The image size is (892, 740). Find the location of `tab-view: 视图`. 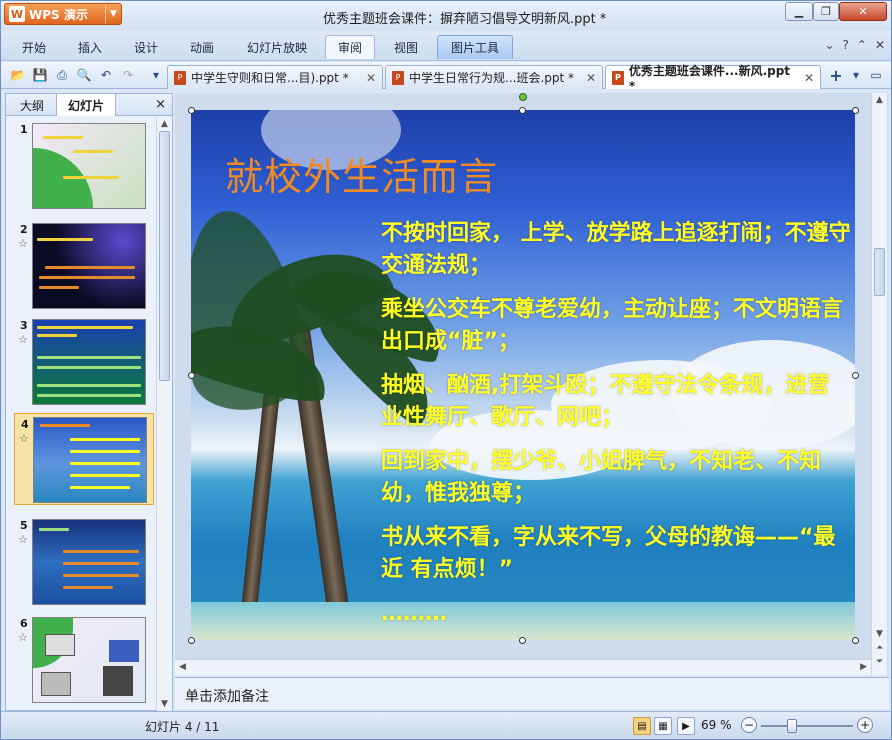

tab-view: 视图 is located at coordinates (406, 47).